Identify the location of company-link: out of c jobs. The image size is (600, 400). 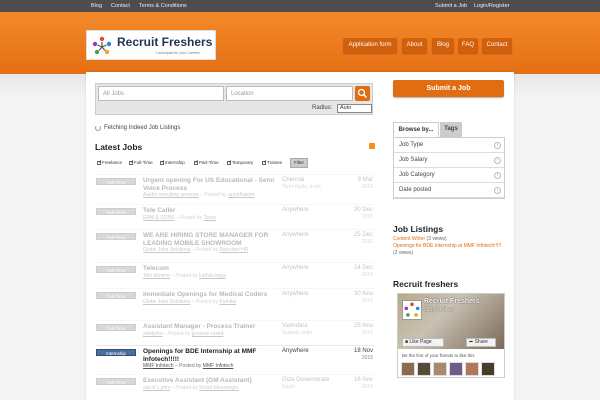
(156, 388).